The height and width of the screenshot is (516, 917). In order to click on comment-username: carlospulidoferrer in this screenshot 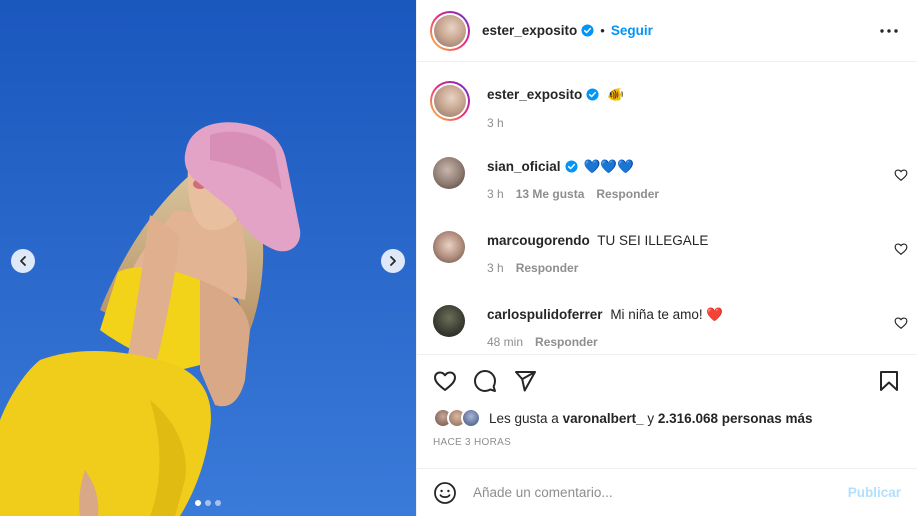, I will do `click(545, 314)`.